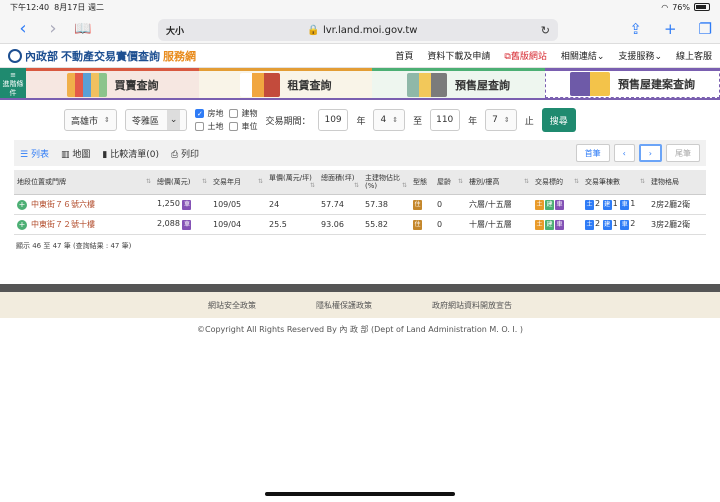 The height and width of the screenshot is (502, 720). I want to click on tab-sale-label: 買賣查詢, so click(136, 85).